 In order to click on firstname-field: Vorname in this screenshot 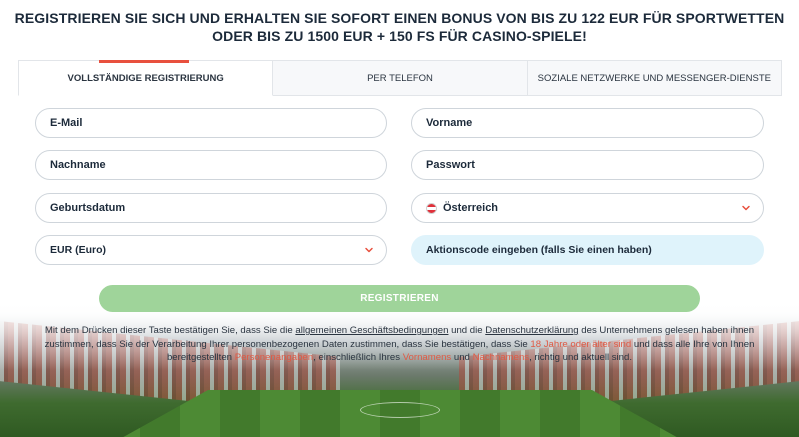, I will do `click(587, 123)`.